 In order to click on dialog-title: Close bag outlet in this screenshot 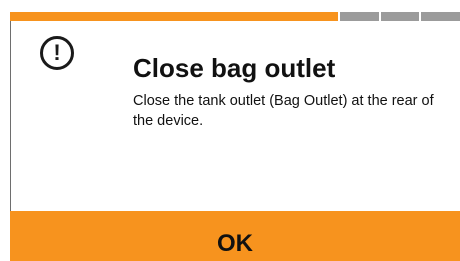, I will do `click(234, 68)`.